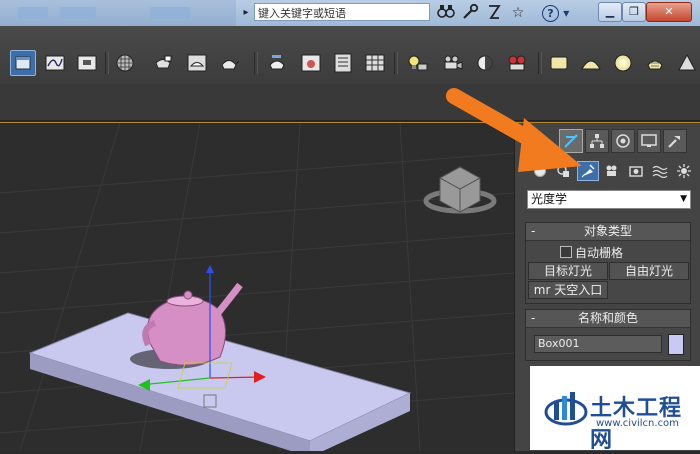 The height and width of the screenshot is (454, 700). I want to click on object-color-swatch, so click(676, 344).